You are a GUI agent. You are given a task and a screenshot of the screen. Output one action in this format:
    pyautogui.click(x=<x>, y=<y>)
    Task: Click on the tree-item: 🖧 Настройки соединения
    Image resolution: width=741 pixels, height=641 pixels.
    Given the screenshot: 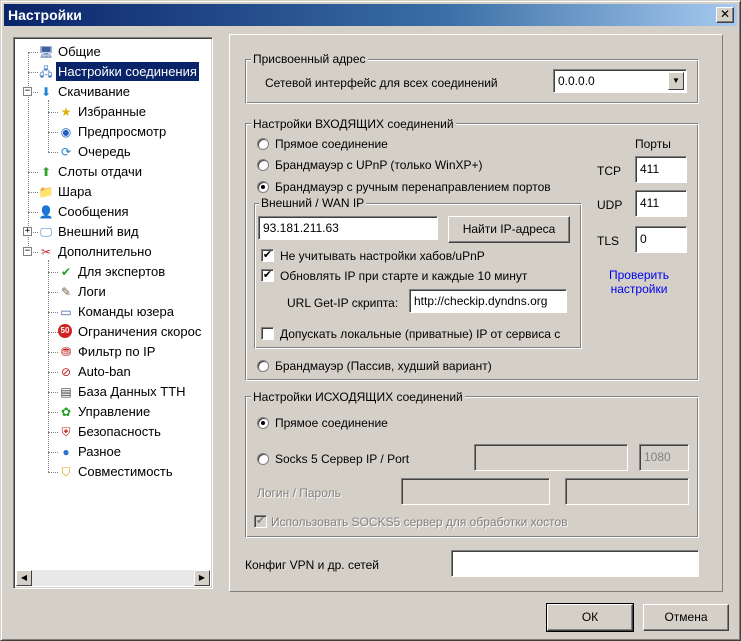 What is the action you would take?
    pyautogui.click(x=113, y=71)
    